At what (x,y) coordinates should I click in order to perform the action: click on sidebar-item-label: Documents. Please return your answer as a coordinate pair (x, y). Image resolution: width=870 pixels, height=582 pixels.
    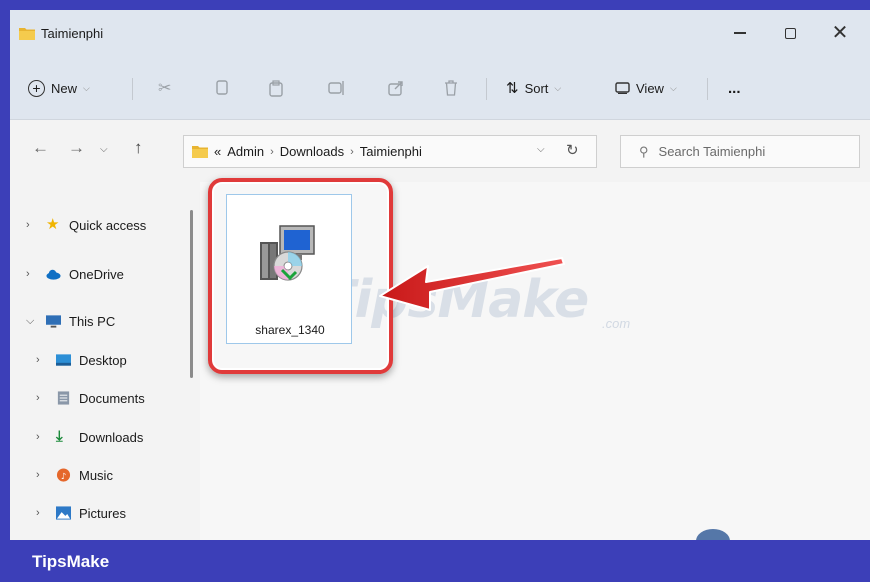
    Looking at the image, I should click on (112, 398).